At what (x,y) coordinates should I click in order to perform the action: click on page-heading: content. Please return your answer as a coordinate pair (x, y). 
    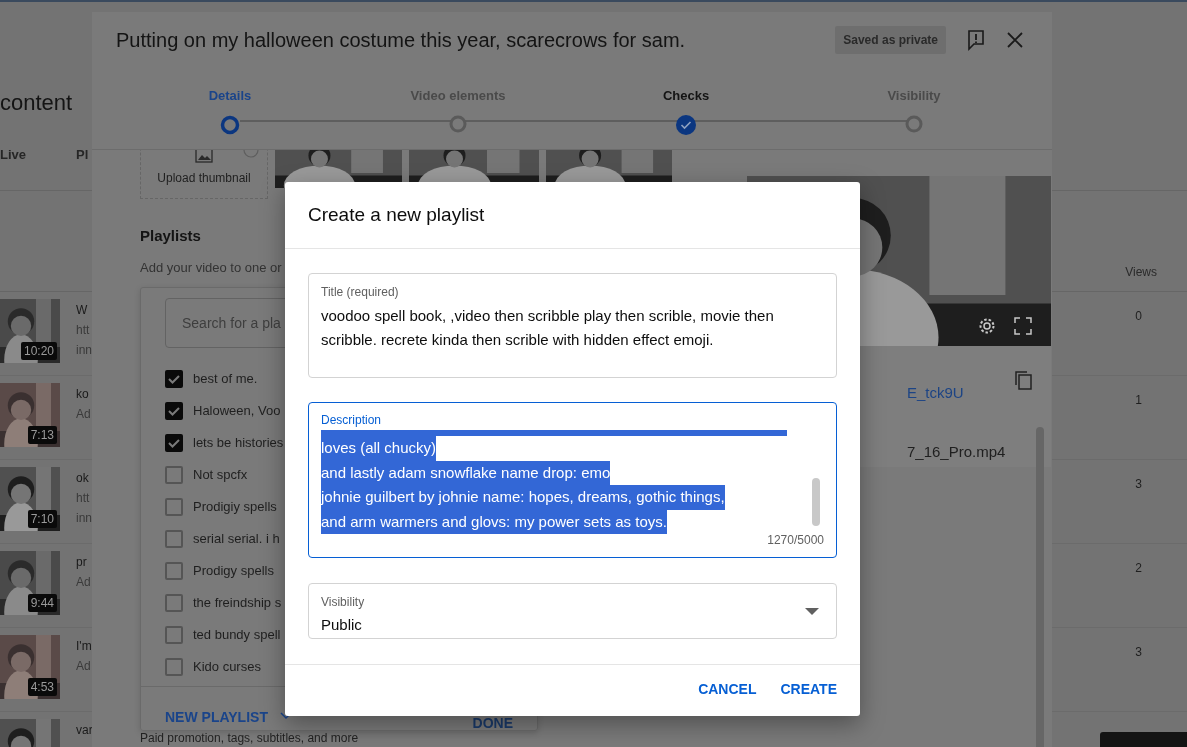
    Looking at the image, I should click on (36, 103).